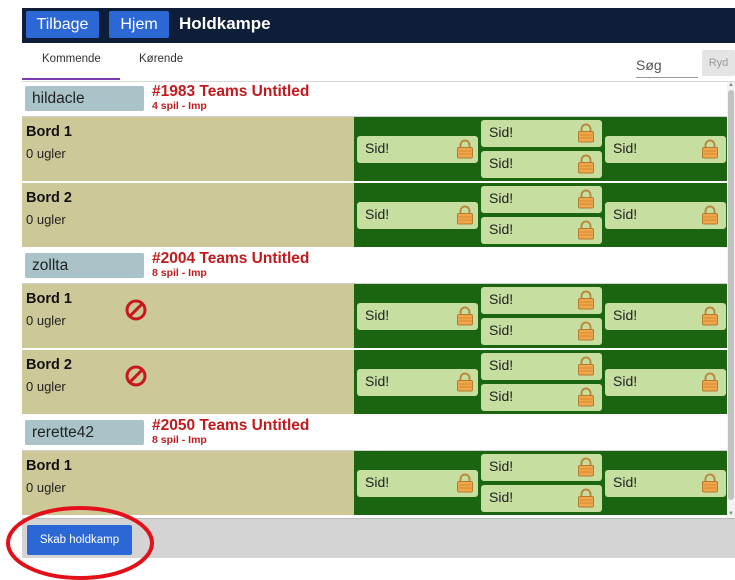  What do you see at coordinates (374, 266) in the screenshot?
I see `team-header: zollta #2004 Teams Untitled 8 spil - Imp` at bounding box center [374, 266].